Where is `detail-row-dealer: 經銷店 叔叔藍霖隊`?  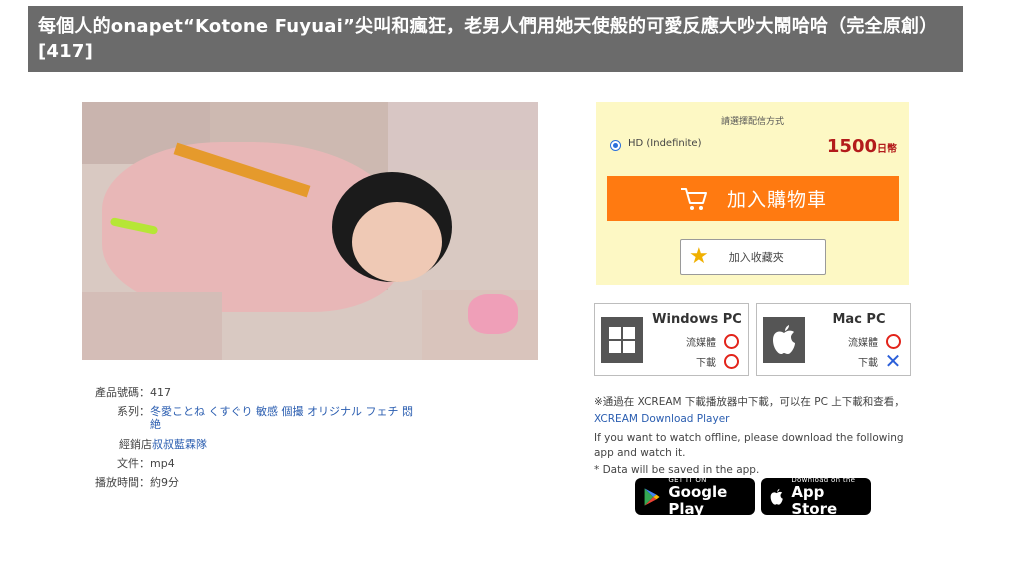 detail-row-dealer: 經銷店 叔叔藍霖隊 is located at coordinates (252, 444).